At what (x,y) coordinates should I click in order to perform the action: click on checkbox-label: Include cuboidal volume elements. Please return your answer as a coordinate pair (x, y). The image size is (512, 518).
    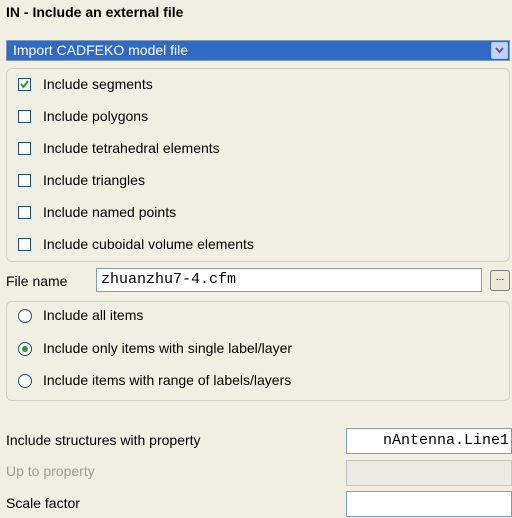
    Looking at the image, I should click on (148, 244).